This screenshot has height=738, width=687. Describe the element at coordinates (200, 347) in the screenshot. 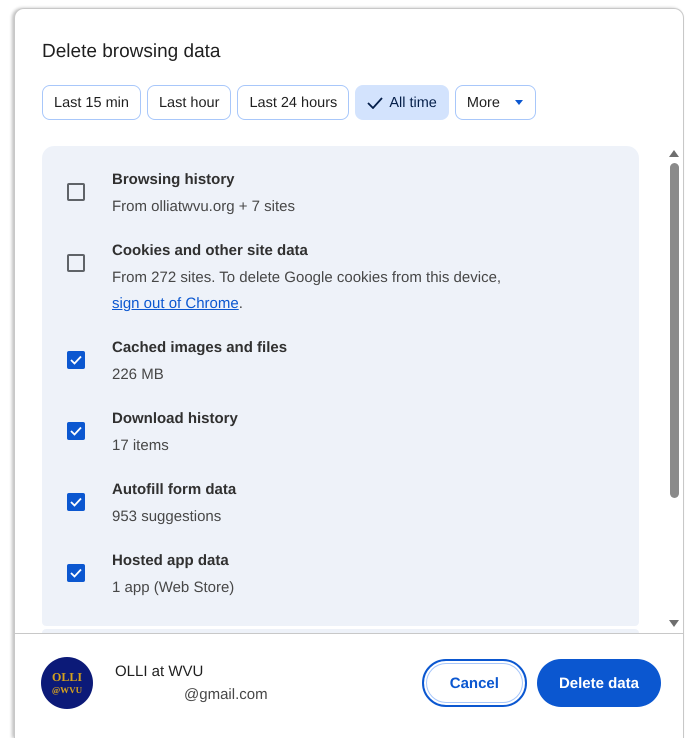

I see `option-title: Cached images and files` at that location.